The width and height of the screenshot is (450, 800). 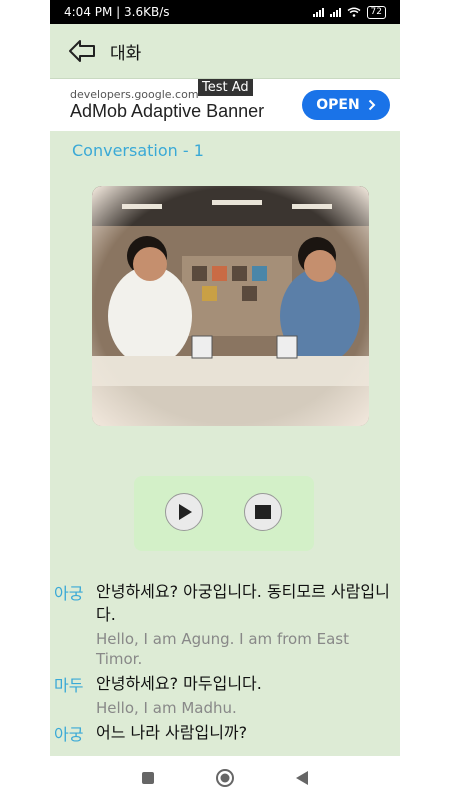 What do you see at coordinates (243, 603) in the screenshot?
I see `korean-text: 안녕하세요? 아궁입니다. 동티모르 사람입니다.` at bounding box center [243, 603].